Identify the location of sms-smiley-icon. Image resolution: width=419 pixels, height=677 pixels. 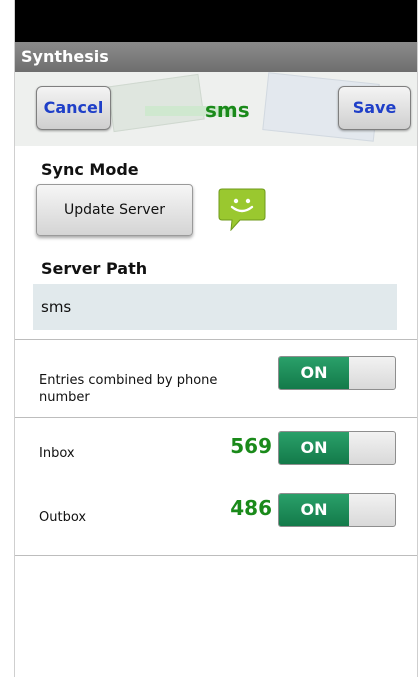
(242, 209).